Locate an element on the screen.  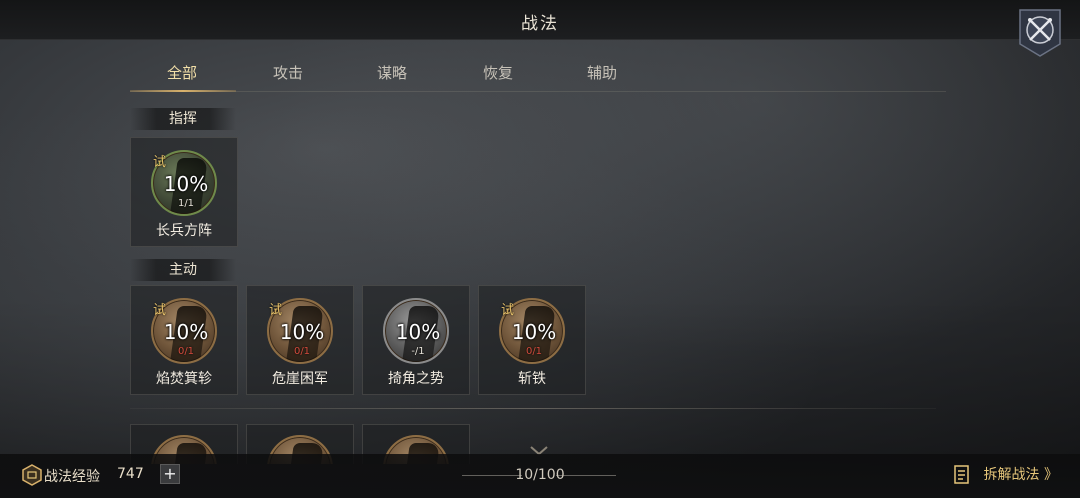
tactic-name: 焰焚箕轸 is located at coordinates (184, 379).